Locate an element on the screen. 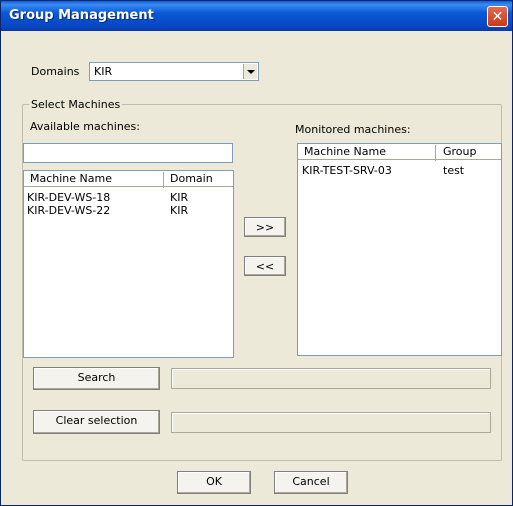 This screenshot has width=513, height=506. chevron-down-icon is located at coordinates (250, 71).